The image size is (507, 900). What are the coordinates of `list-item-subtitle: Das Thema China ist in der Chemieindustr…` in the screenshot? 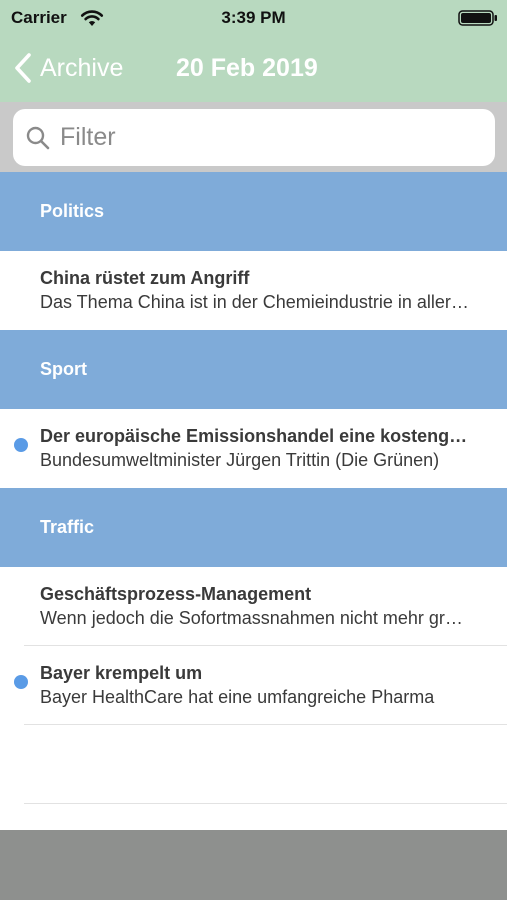 It's located at (255, 302).